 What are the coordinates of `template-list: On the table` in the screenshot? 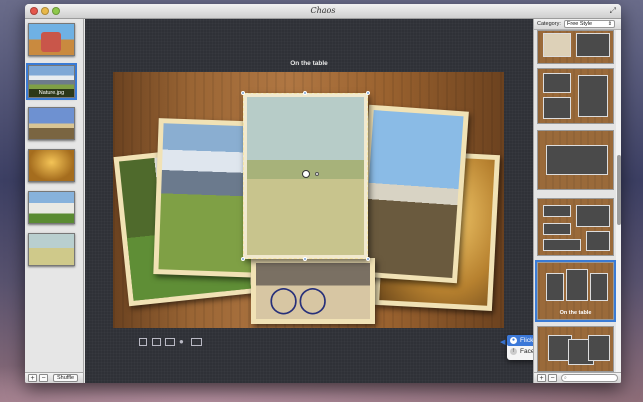 It's located at (575, 201).